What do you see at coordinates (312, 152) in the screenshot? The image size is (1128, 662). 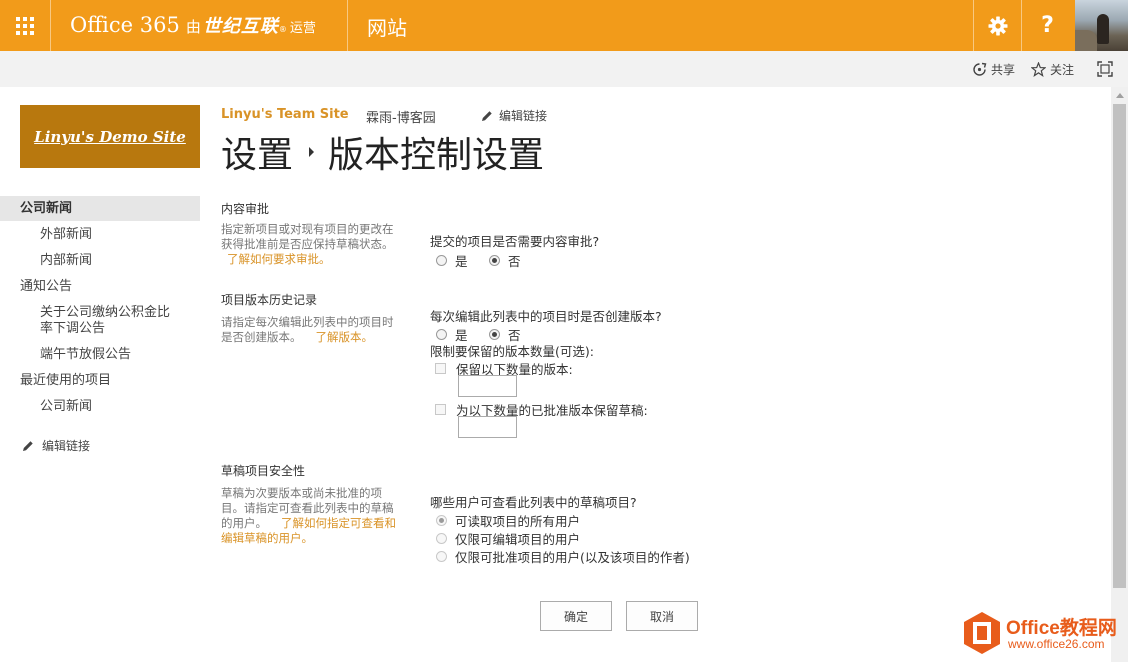 I see `breadcrumb-arrow-icon` at bounding box center [312, 152].